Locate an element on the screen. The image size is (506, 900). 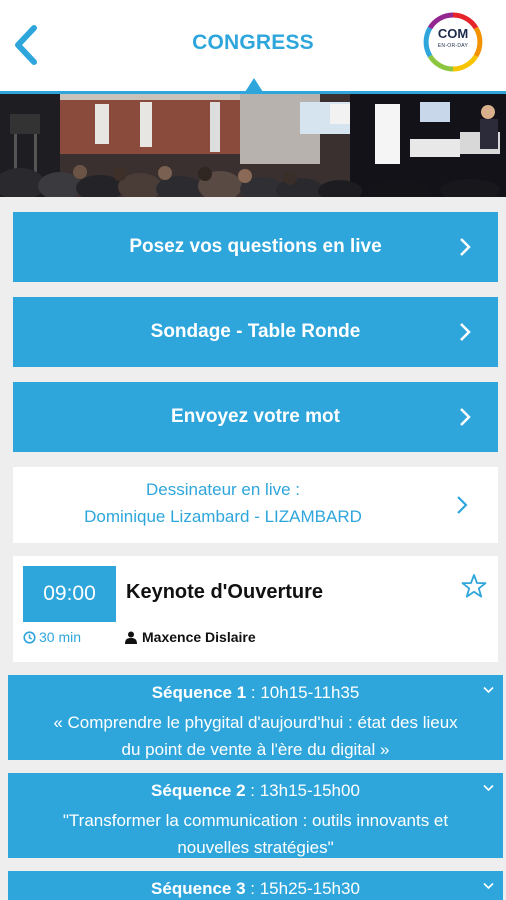
send-word-label: Envoyez votre mot is located at coordinates (255, 416).